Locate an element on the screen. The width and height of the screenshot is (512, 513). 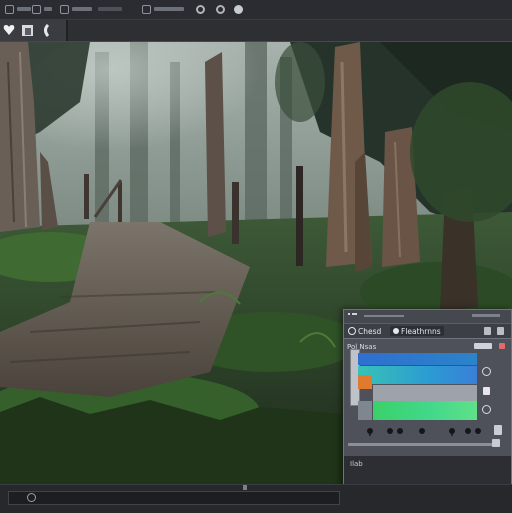
glyph-row is located at coordinates (424, 432).